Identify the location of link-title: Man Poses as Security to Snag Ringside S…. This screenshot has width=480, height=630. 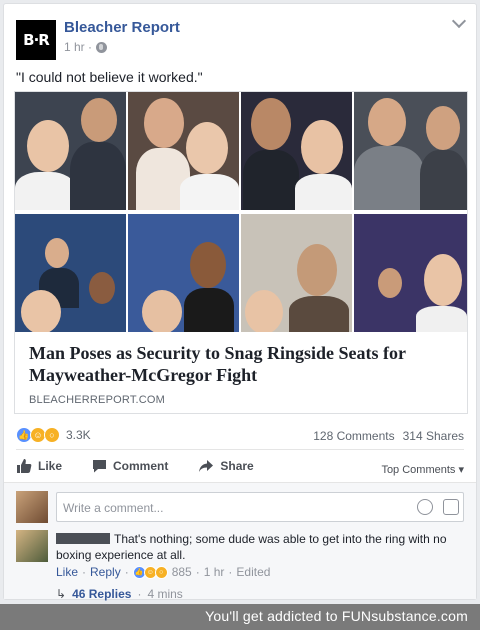
(244, 364).